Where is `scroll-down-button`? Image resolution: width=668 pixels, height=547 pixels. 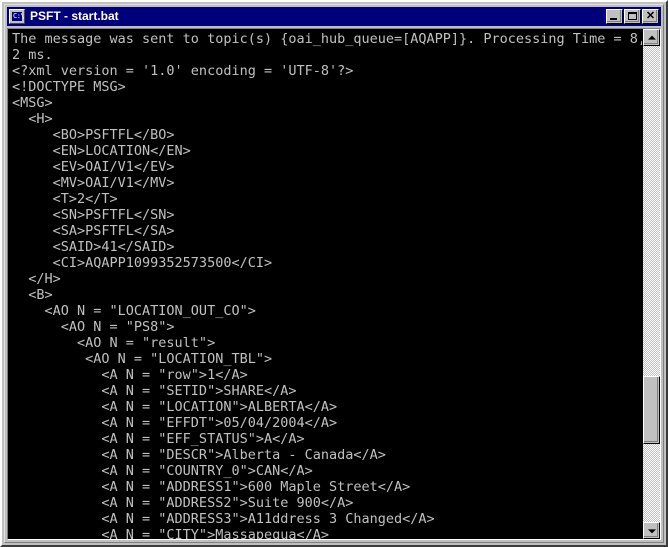 scroll-down-button is located at coordinates (651, 530).